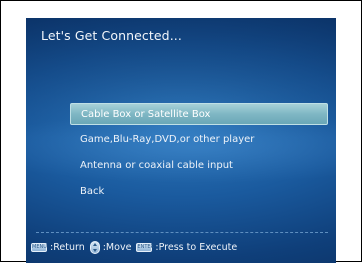 Image resolution: width=362 pixels, height=263 pixels. What do you see at coordinates (94, 247) in the screenshot?
I see `up-down-arrow-icon` at bounding box center [94, 247].